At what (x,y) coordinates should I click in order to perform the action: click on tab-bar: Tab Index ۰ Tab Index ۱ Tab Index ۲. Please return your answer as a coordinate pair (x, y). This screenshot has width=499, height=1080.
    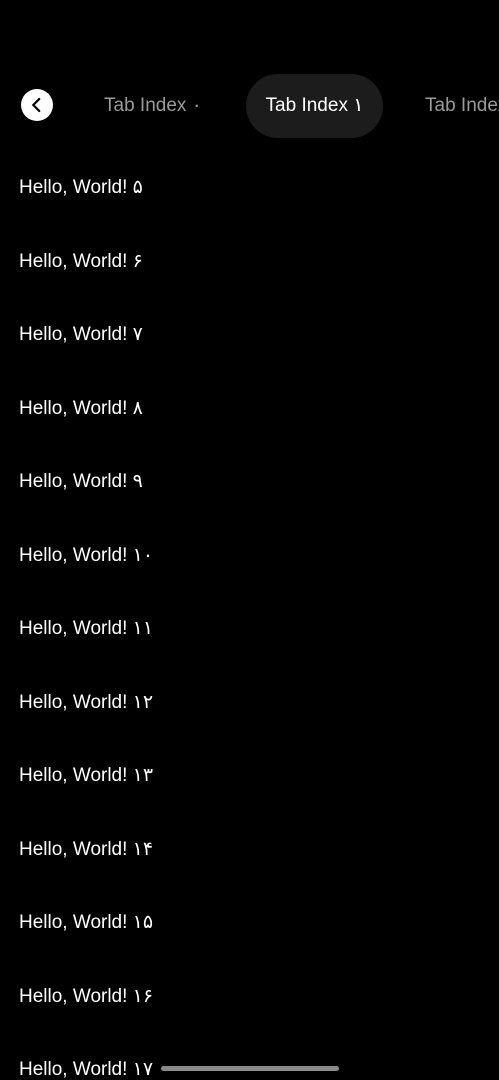
    Looking at the image, I should click on (249, 106).